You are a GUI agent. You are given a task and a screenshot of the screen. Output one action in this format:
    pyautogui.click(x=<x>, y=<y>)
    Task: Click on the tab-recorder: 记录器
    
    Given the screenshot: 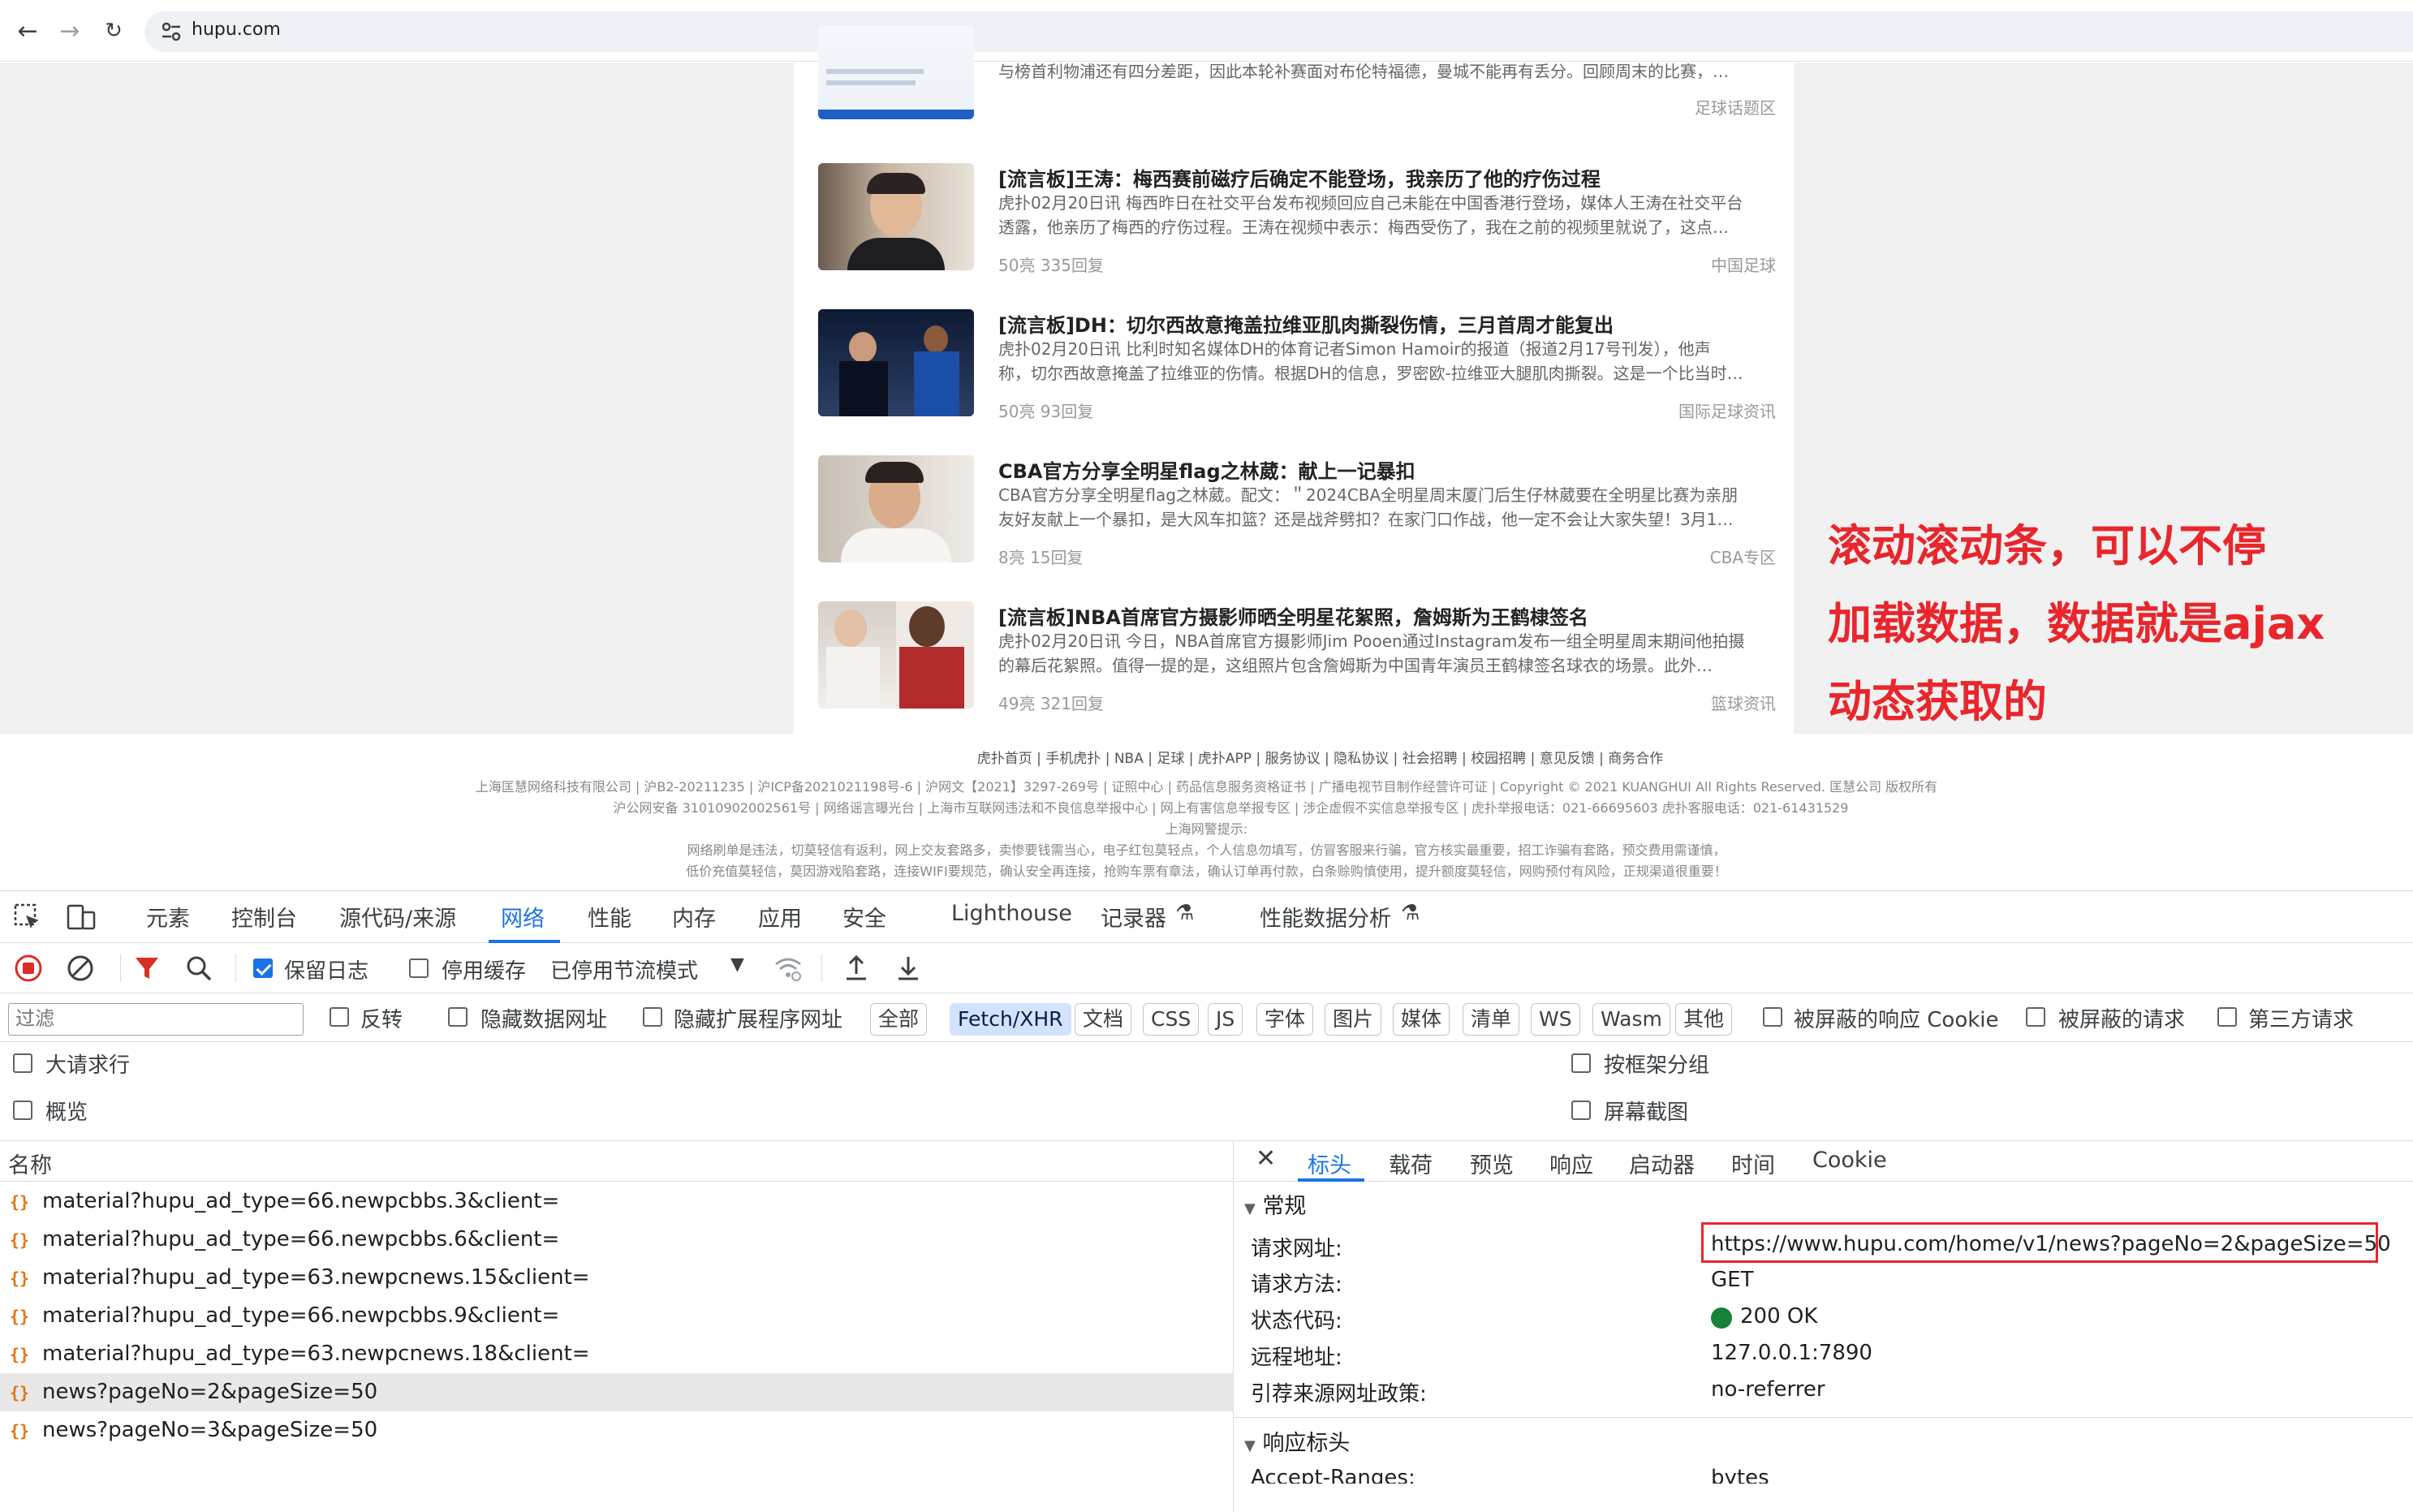 What is the action you would take?
    pyautogui.click(x=1133, y=917)
    